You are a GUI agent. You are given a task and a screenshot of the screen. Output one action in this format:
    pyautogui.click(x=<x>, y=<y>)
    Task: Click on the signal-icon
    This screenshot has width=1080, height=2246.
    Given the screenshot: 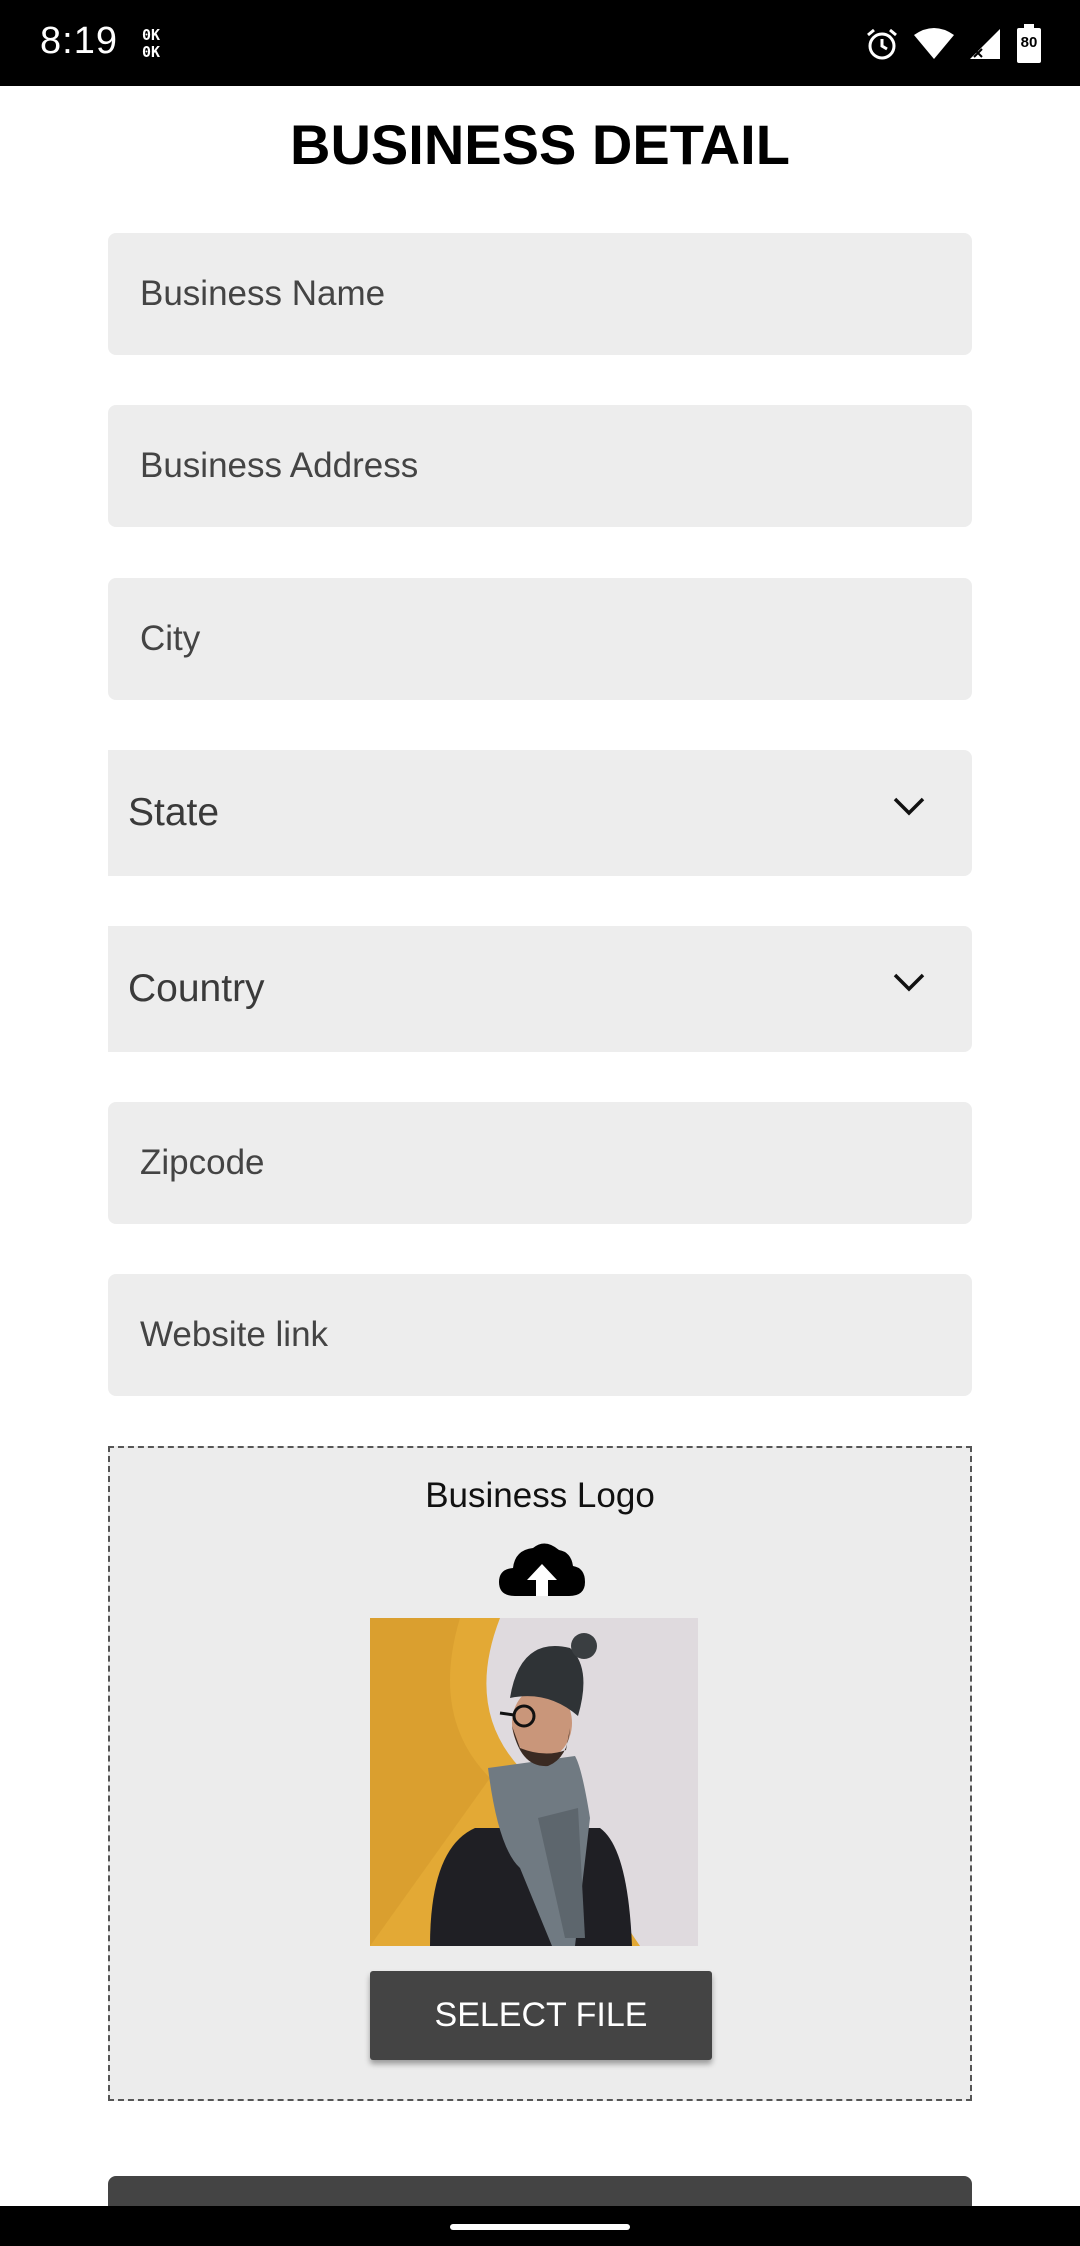 What is the action you would take?
    pyautogui.click(x=985, y=44)
    